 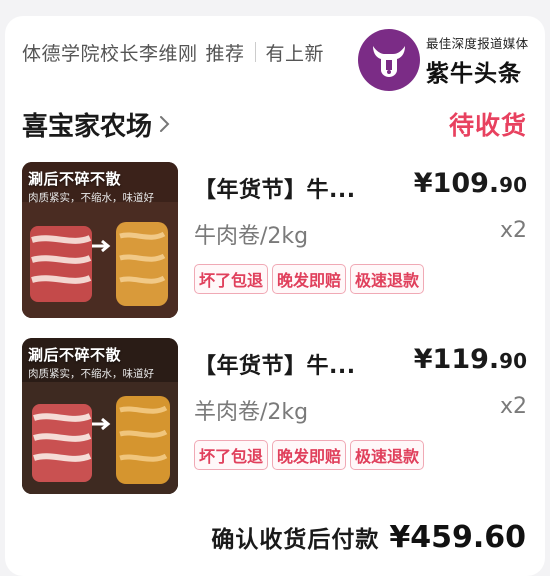 I want to click on order-status: 待收货, so click(x=487, y=125).